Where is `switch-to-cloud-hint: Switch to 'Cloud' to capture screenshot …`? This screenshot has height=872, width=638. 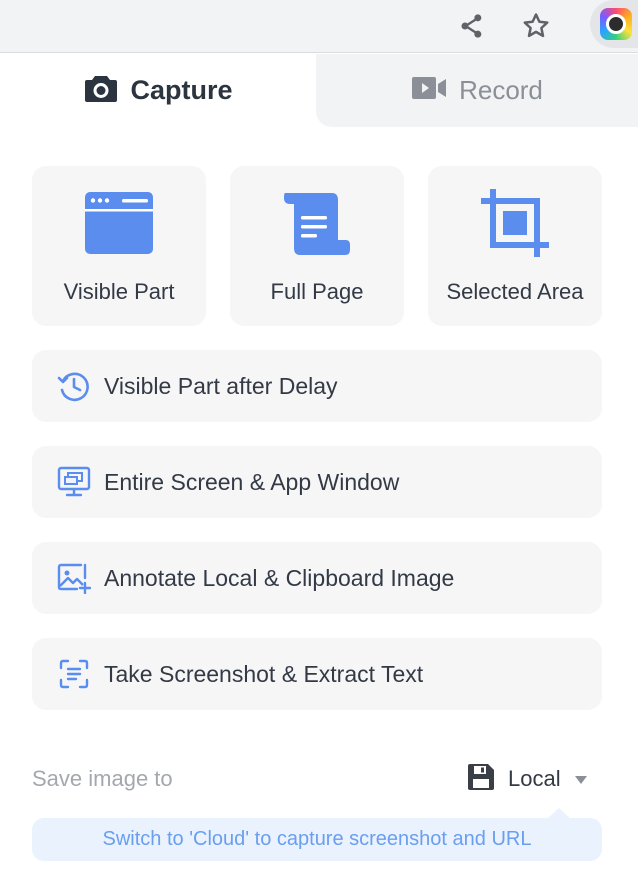
switch-to-cloud-hint: Switch to 'Cloud' to capture screenshot … is located at coordinates (317, 839).